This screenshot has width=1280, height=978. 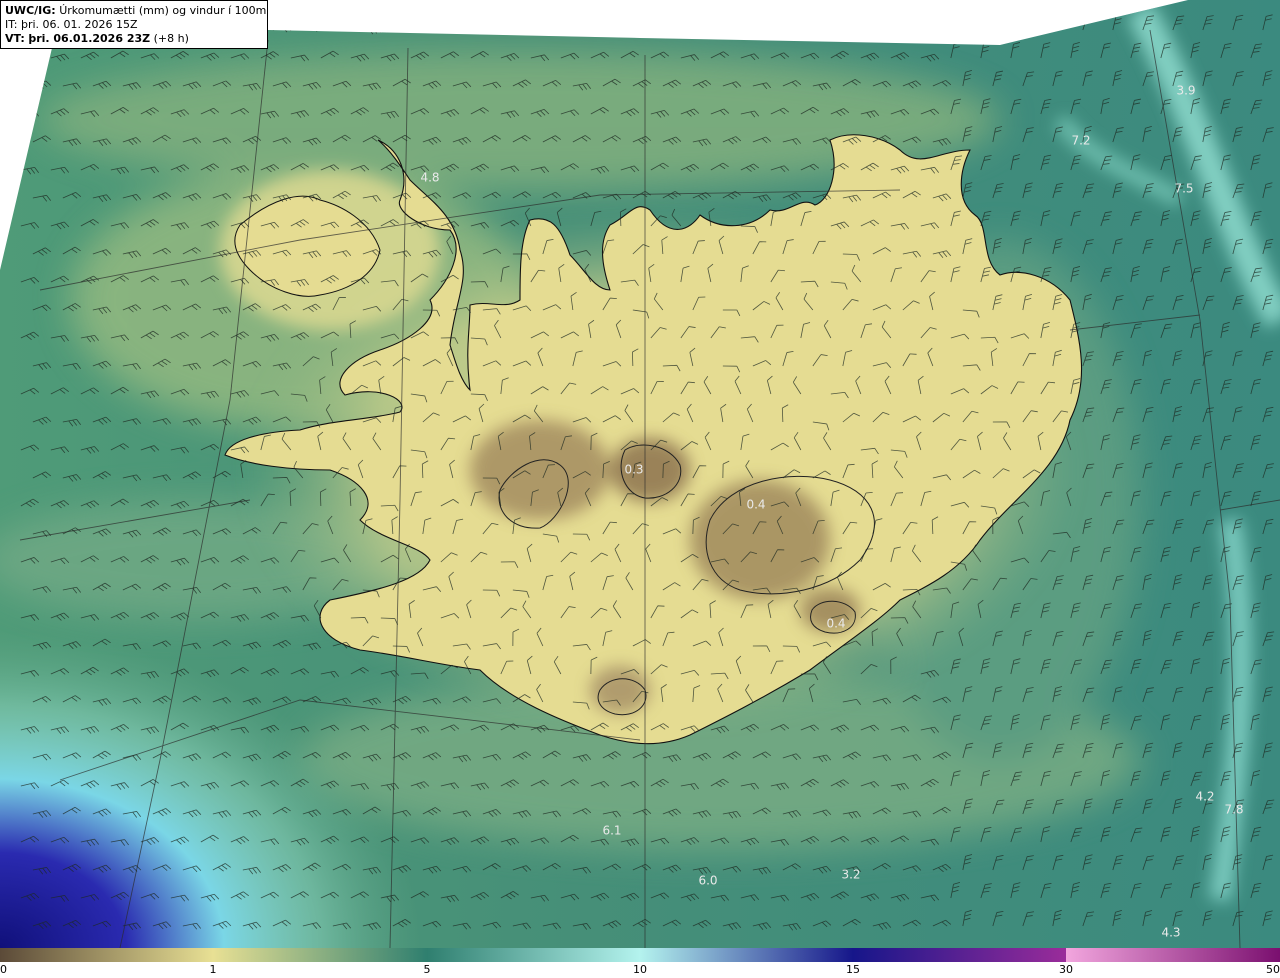 What do you see at coordinates (1066, 969) in the screenshot?
I see `colorbar-tick-label: 30` at bounding box center [1066, 969].